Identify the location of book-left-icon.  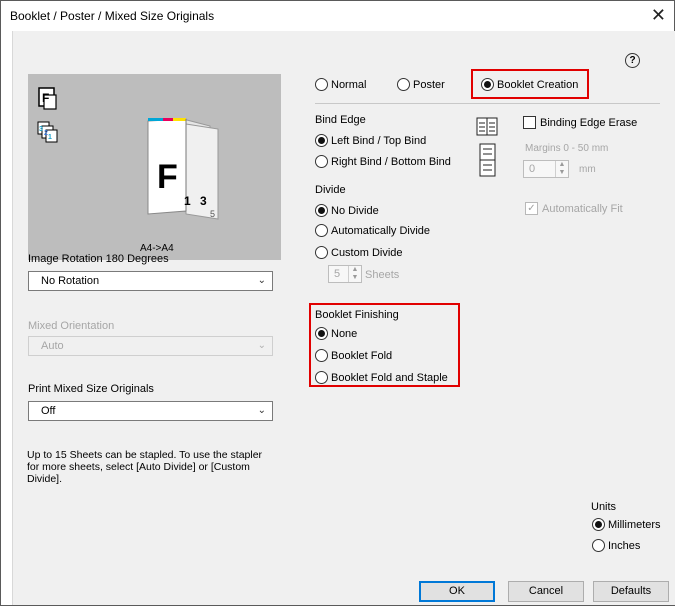
(487, 126).